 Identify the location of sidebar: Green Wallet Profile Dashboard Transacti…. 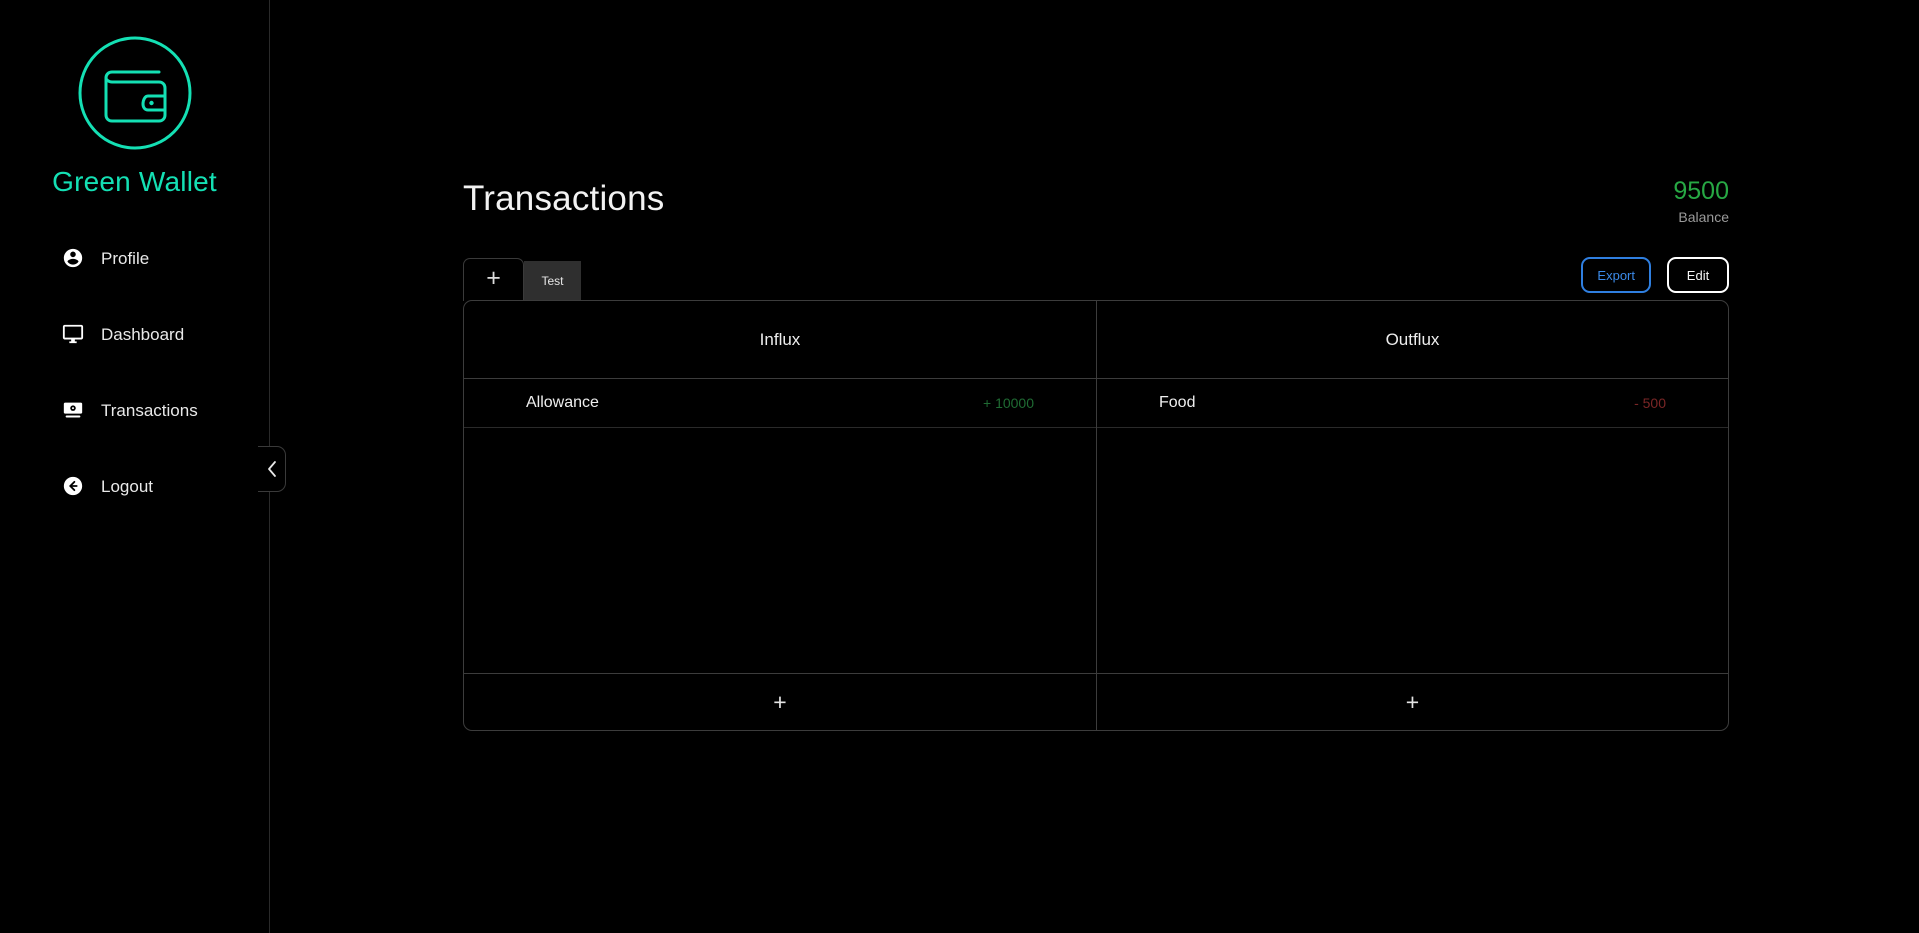
(143, 466).